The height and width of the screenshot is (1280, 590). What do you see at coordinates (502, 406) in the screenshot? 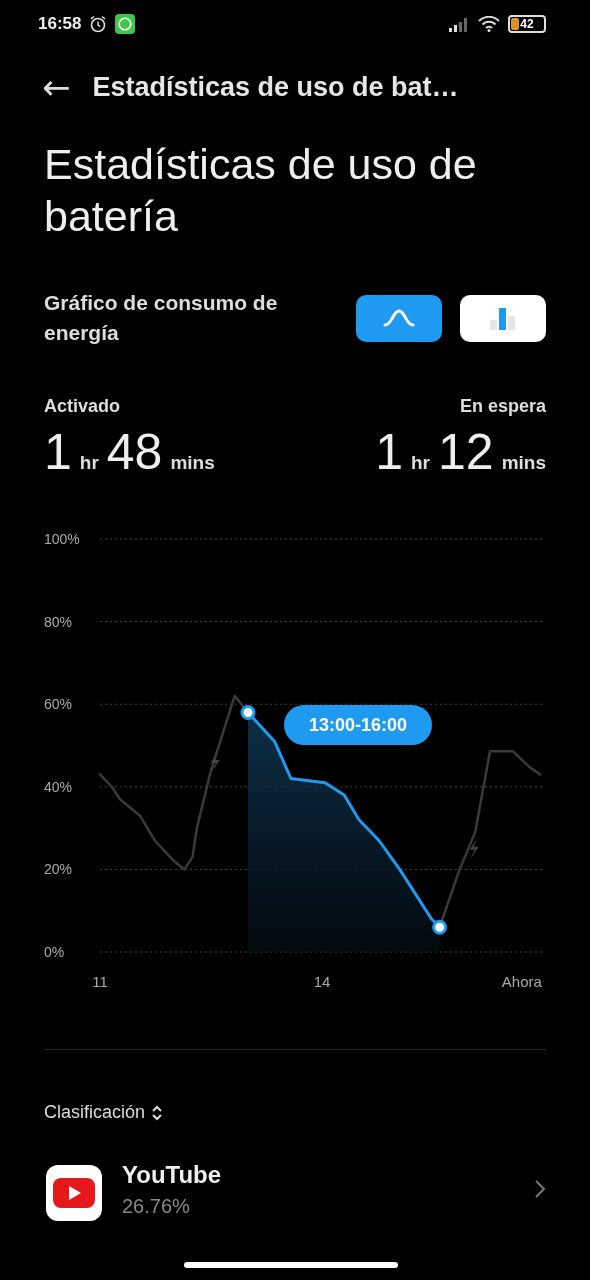
I see `stat-label: En espera` at bounding box center [502, 406].